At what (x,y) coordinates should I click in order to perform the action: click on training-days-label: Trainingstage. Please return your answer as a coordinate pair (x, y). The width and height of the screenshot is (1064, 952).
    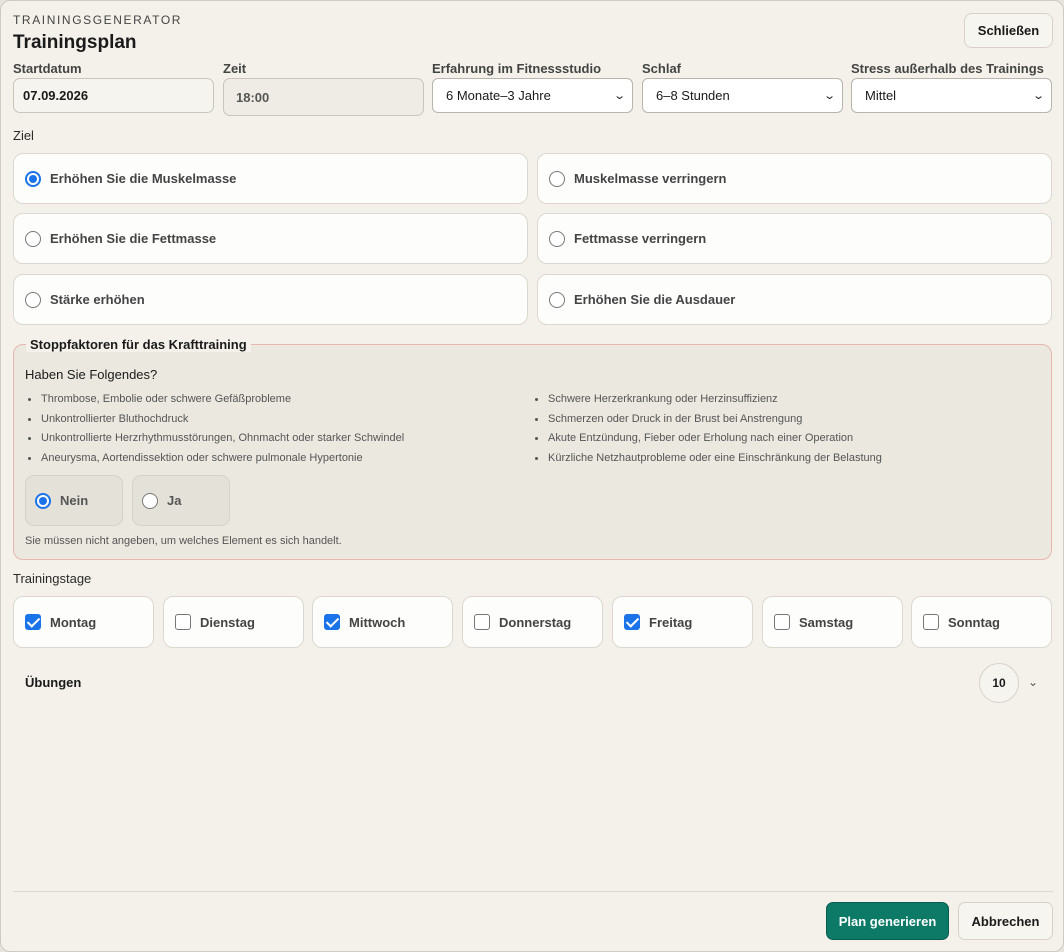
    Looking at the image, I should click on (52, 578).